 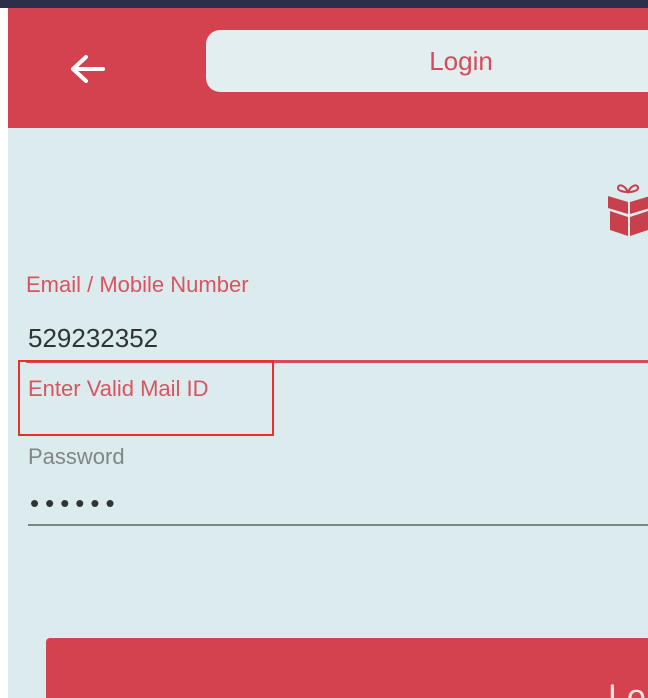 I want to click on back-button, so click(x=87, y=69).